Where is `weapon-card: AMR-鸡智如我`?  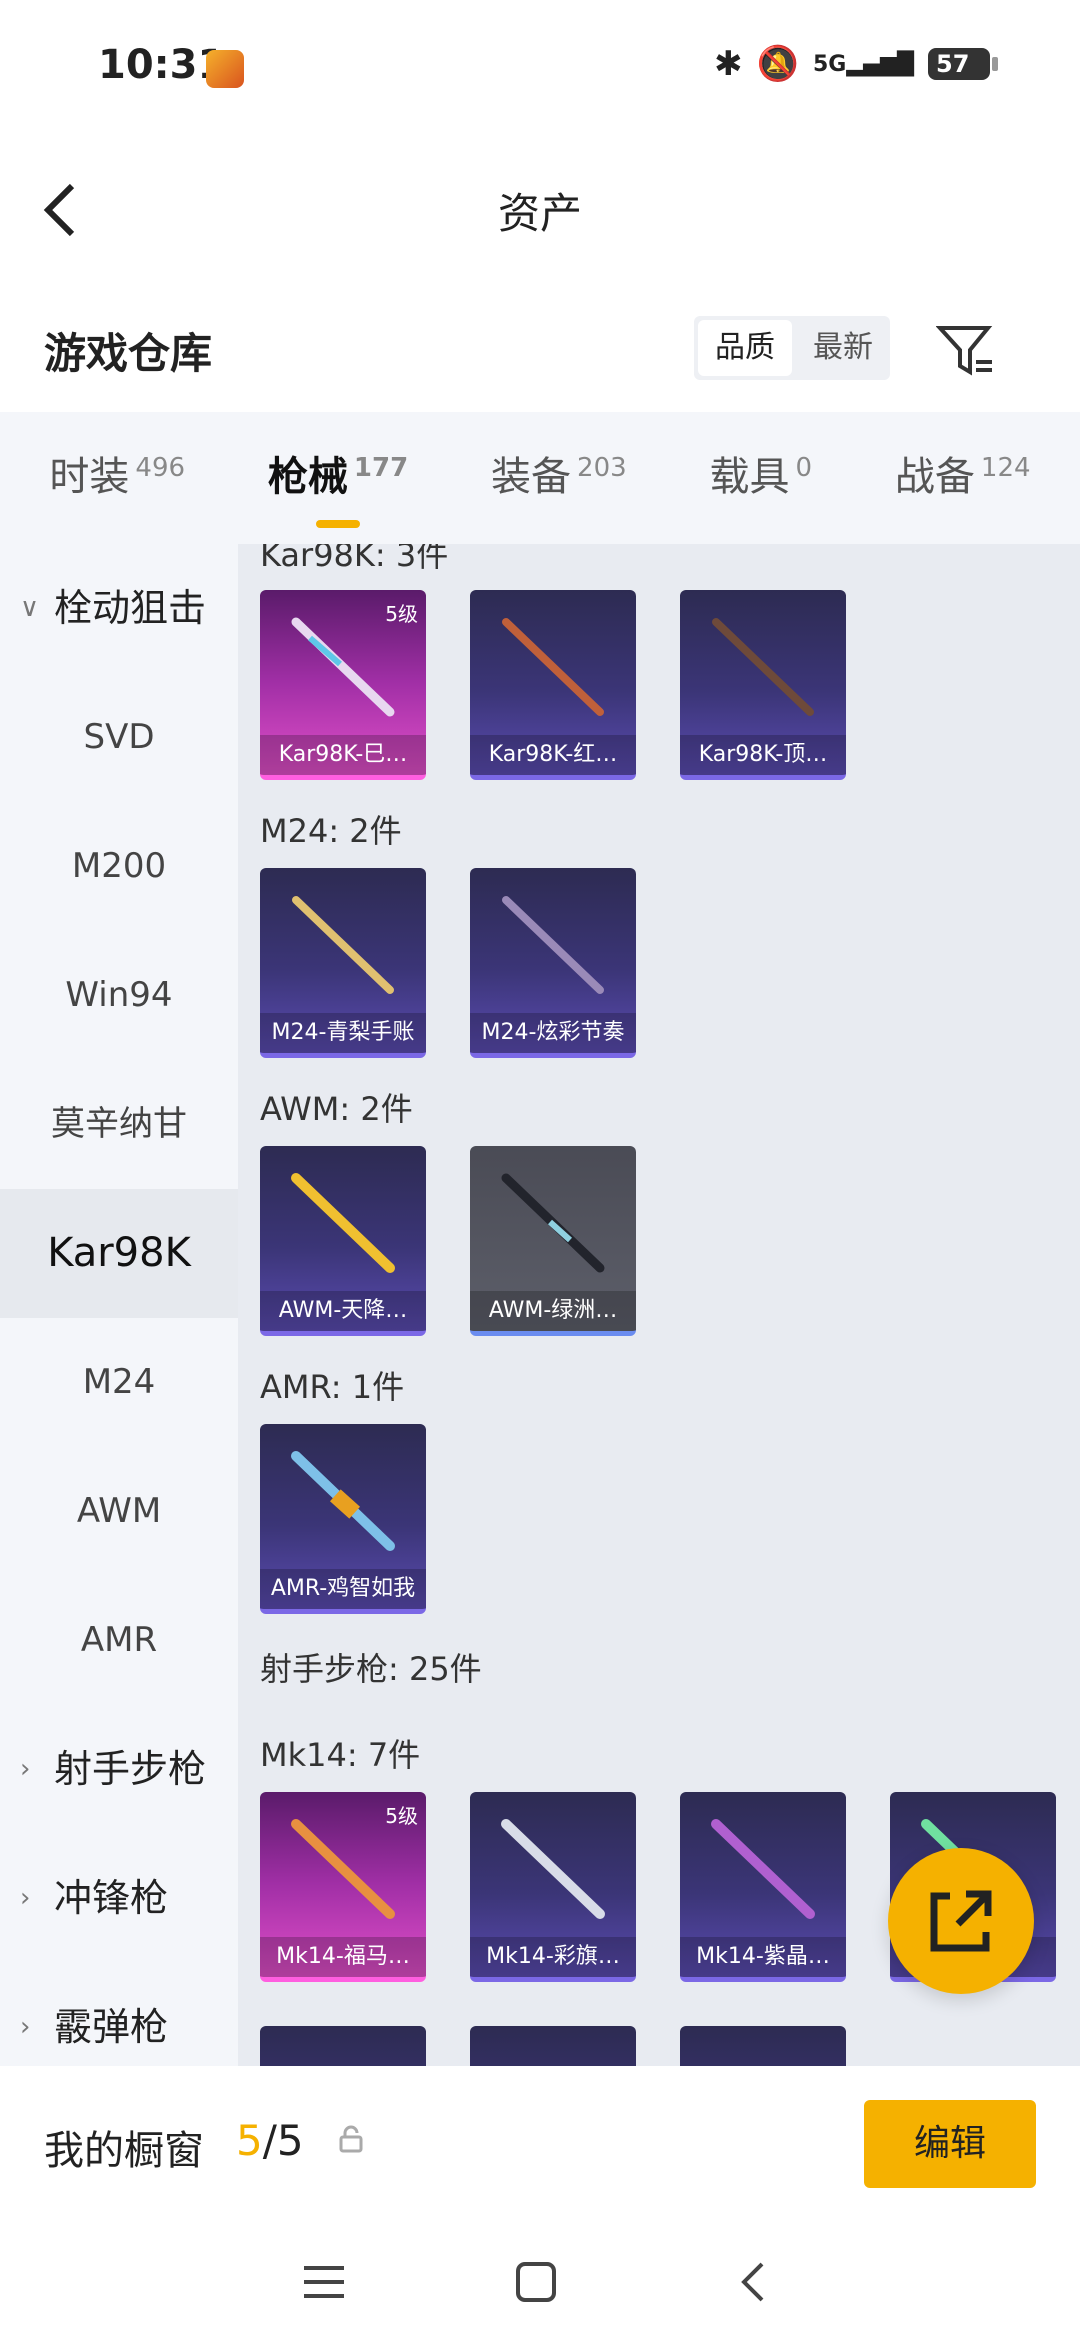
weapon-card: AMR-鸡智如我 is located at coordinates (343, 1519).